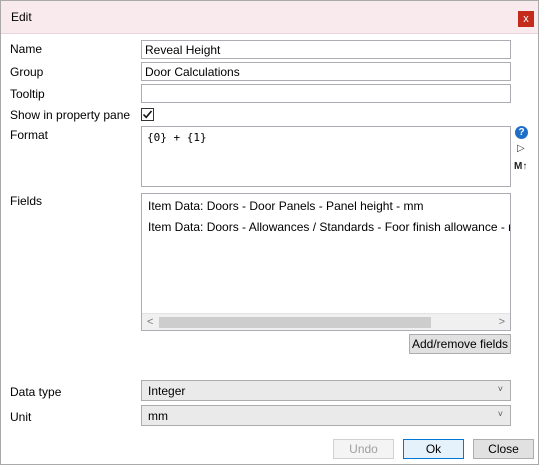 The height and width of the screenshot is (465, 539). I want to click on data-type-select: Integer ˅, so click(326, 390).